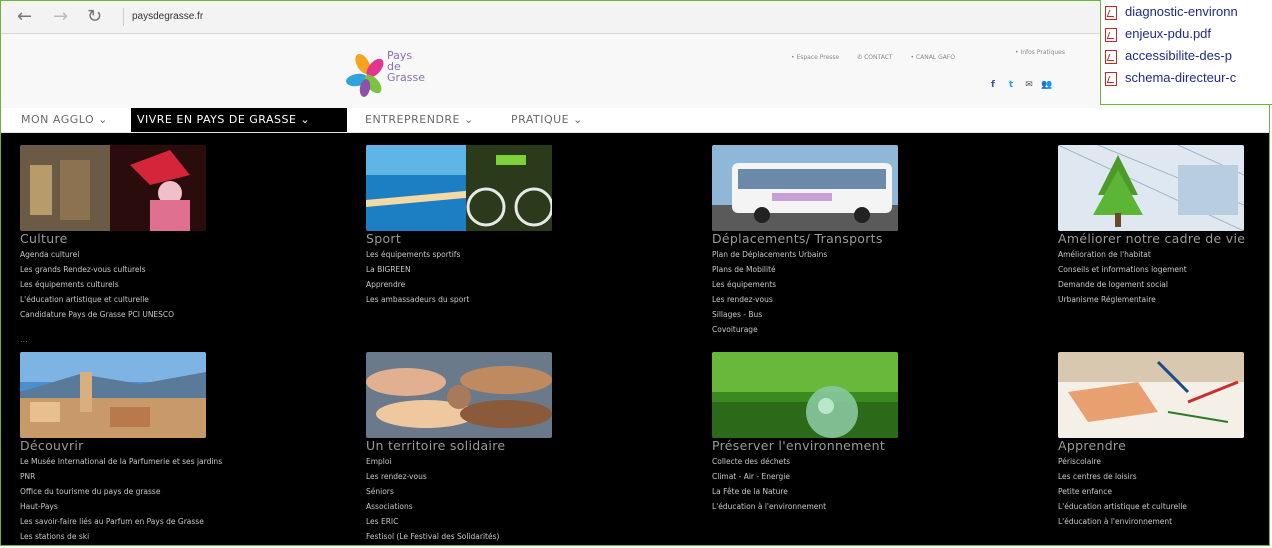 This screenshot has width=1272, height=548. What do you see at coordinates (121, 476) in the screenshot?
I see `menu-link: PNR` at bounding box center [121, 476].